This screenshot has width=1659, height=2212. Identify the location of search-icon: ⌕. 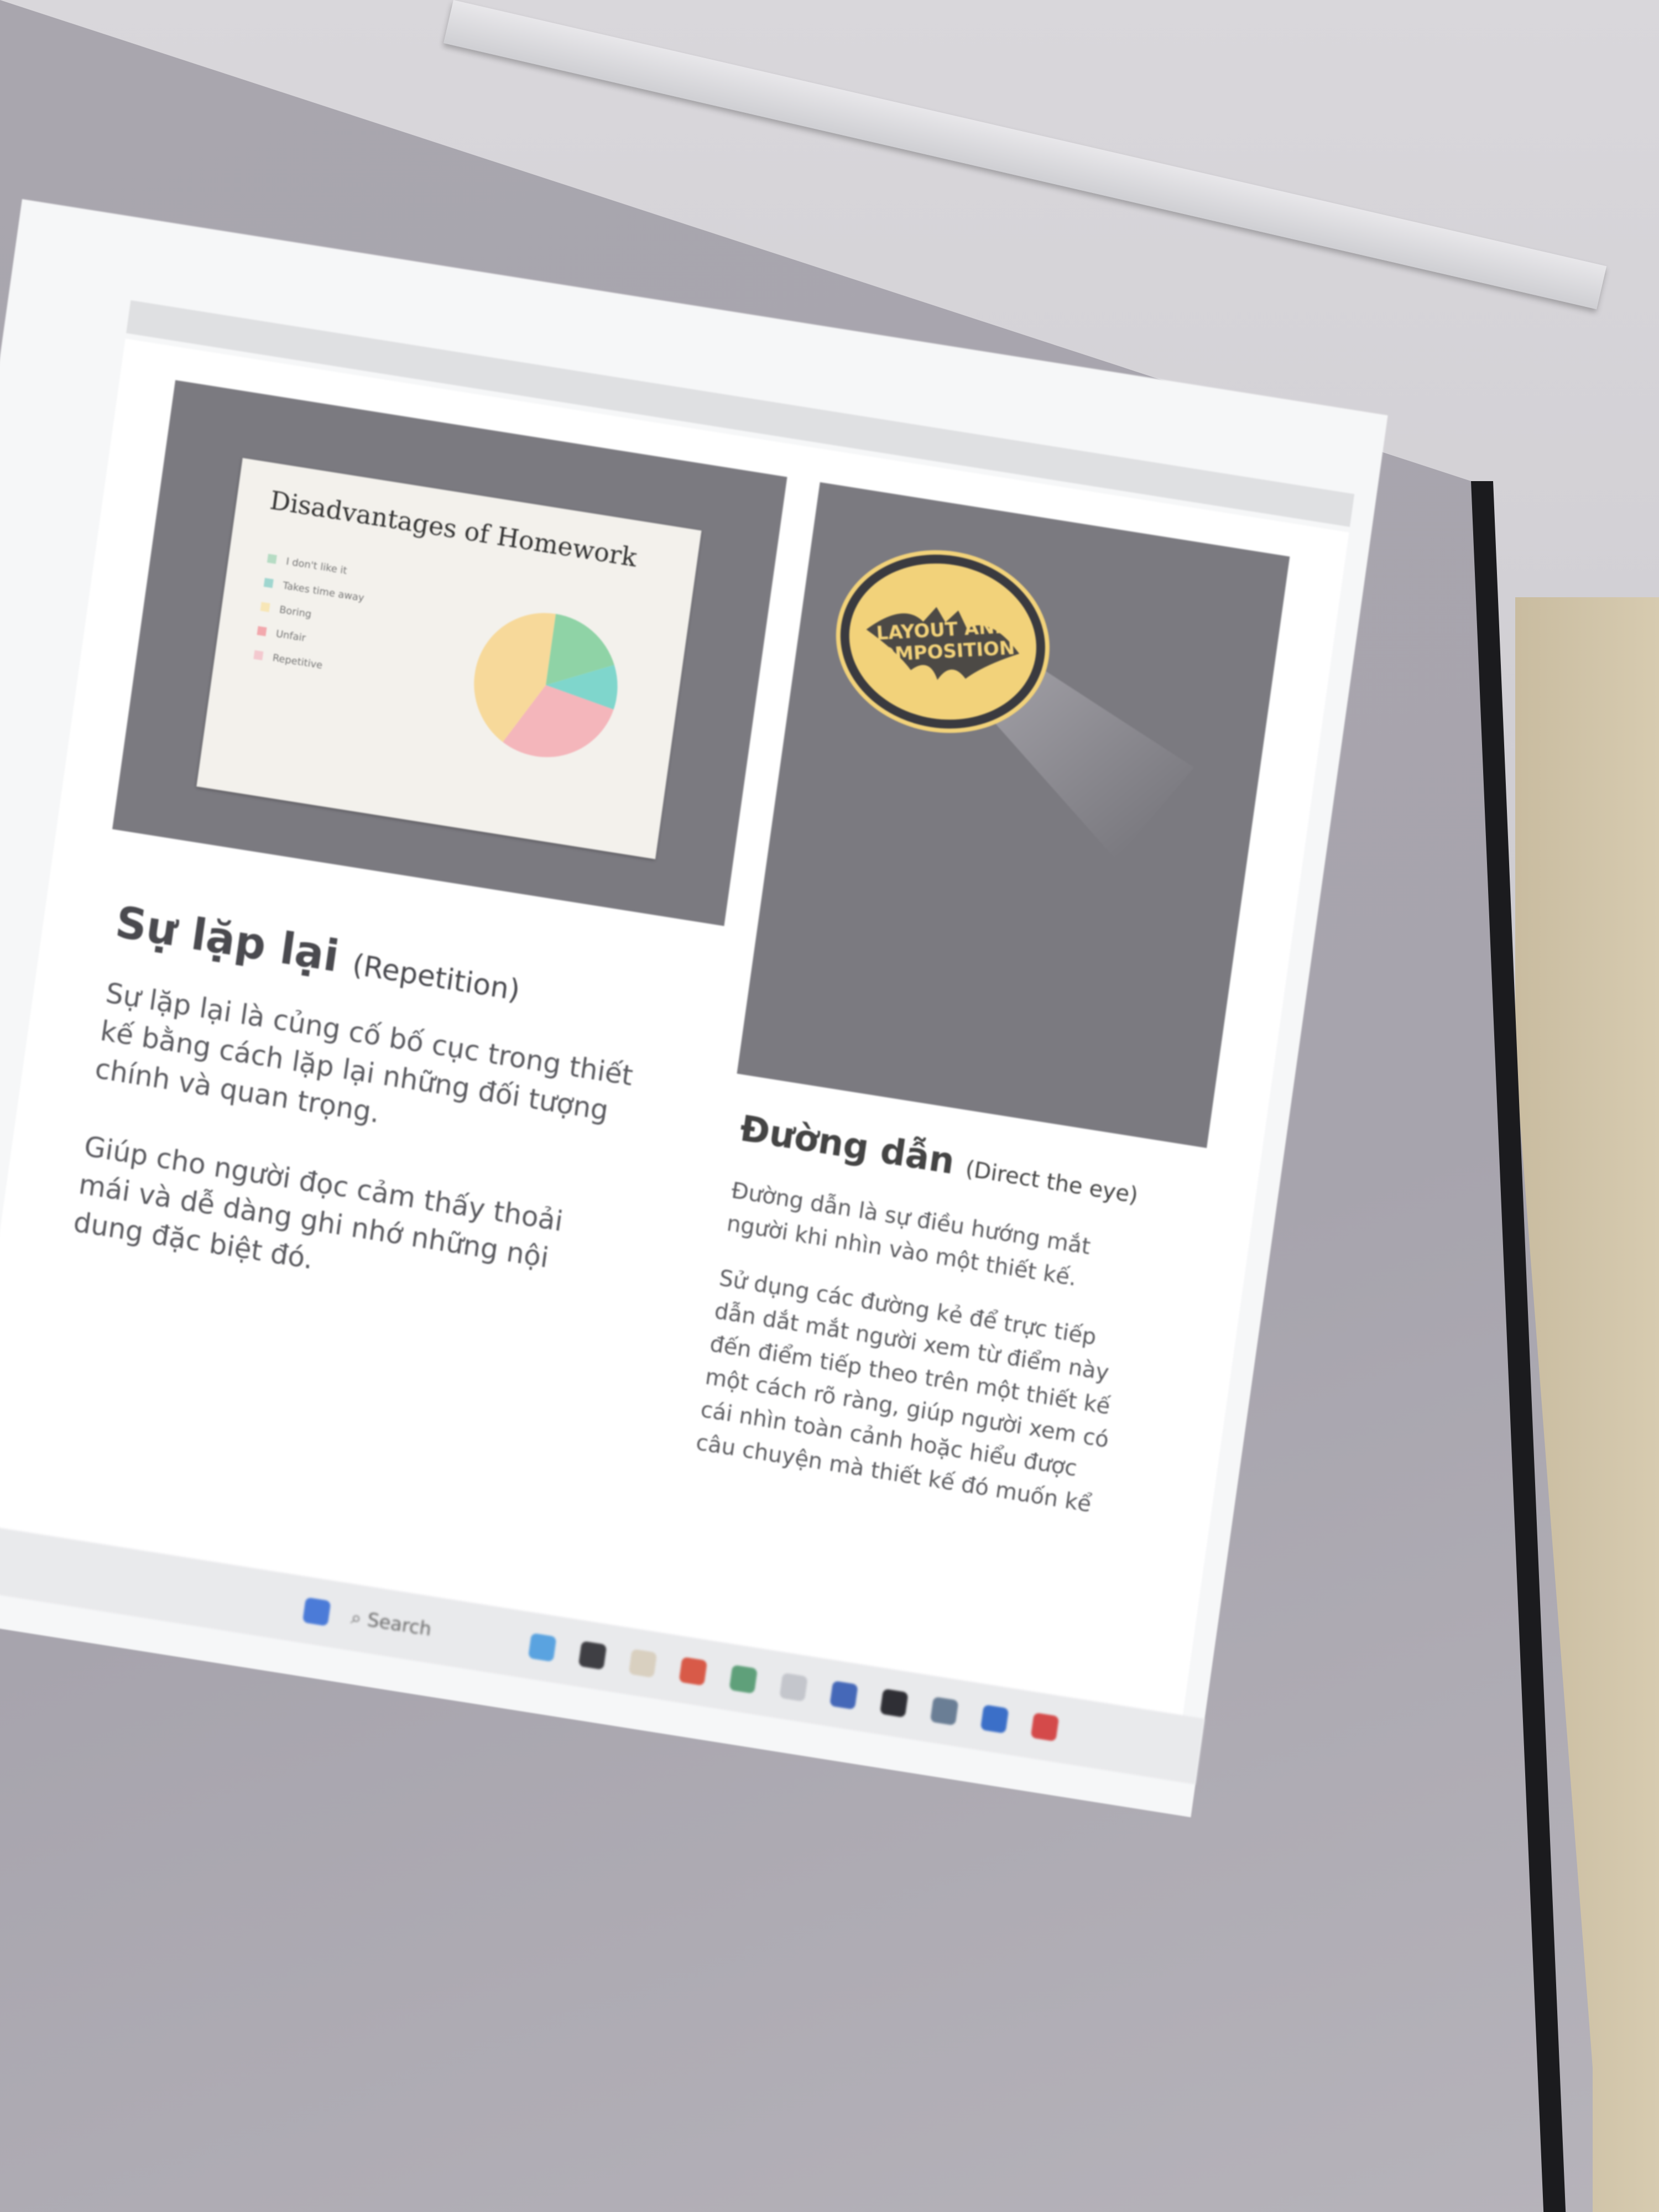
(356, 1618).